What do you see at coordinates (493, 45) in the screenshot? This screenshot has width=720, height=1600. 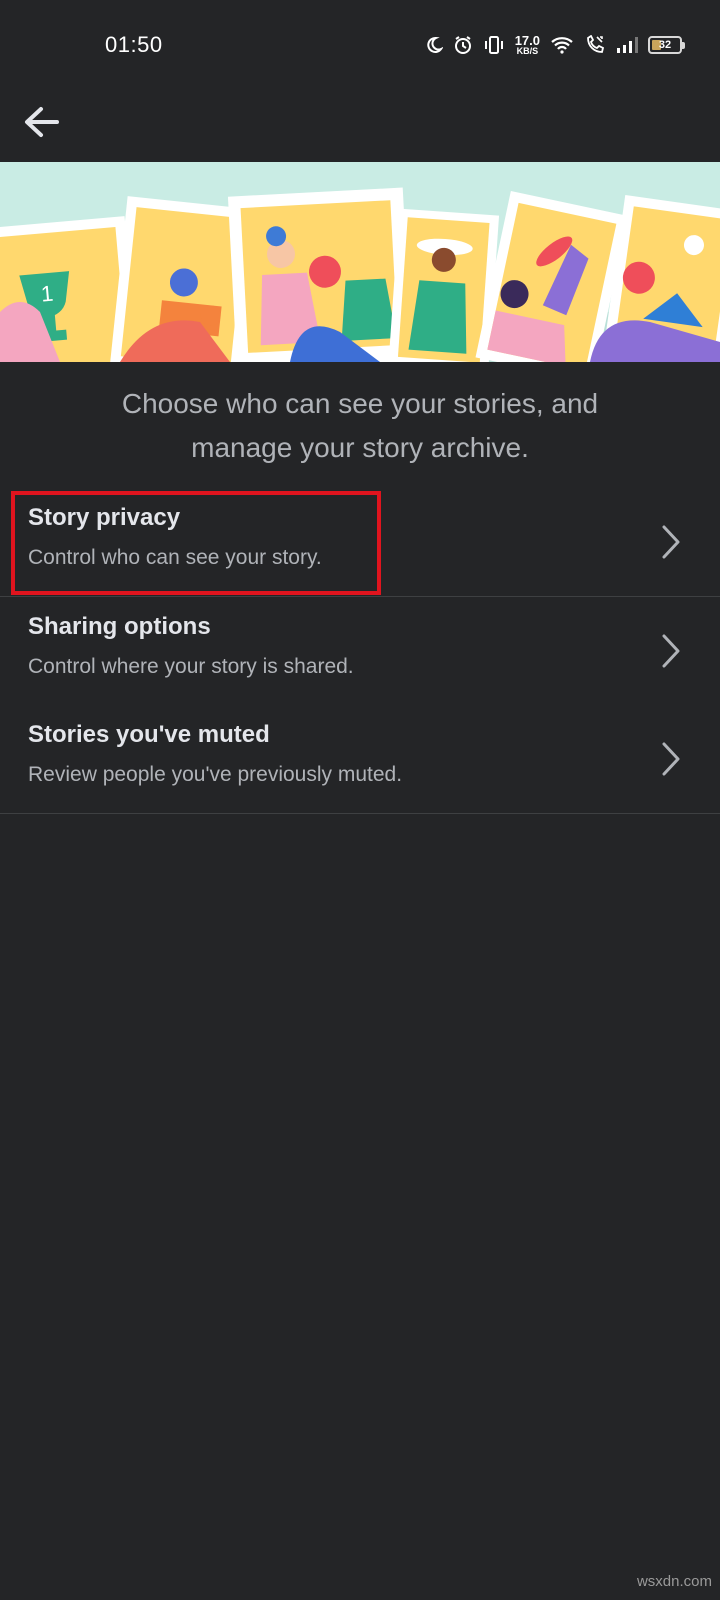 I see `vibrate-icon` at bounding box center [493, 45].